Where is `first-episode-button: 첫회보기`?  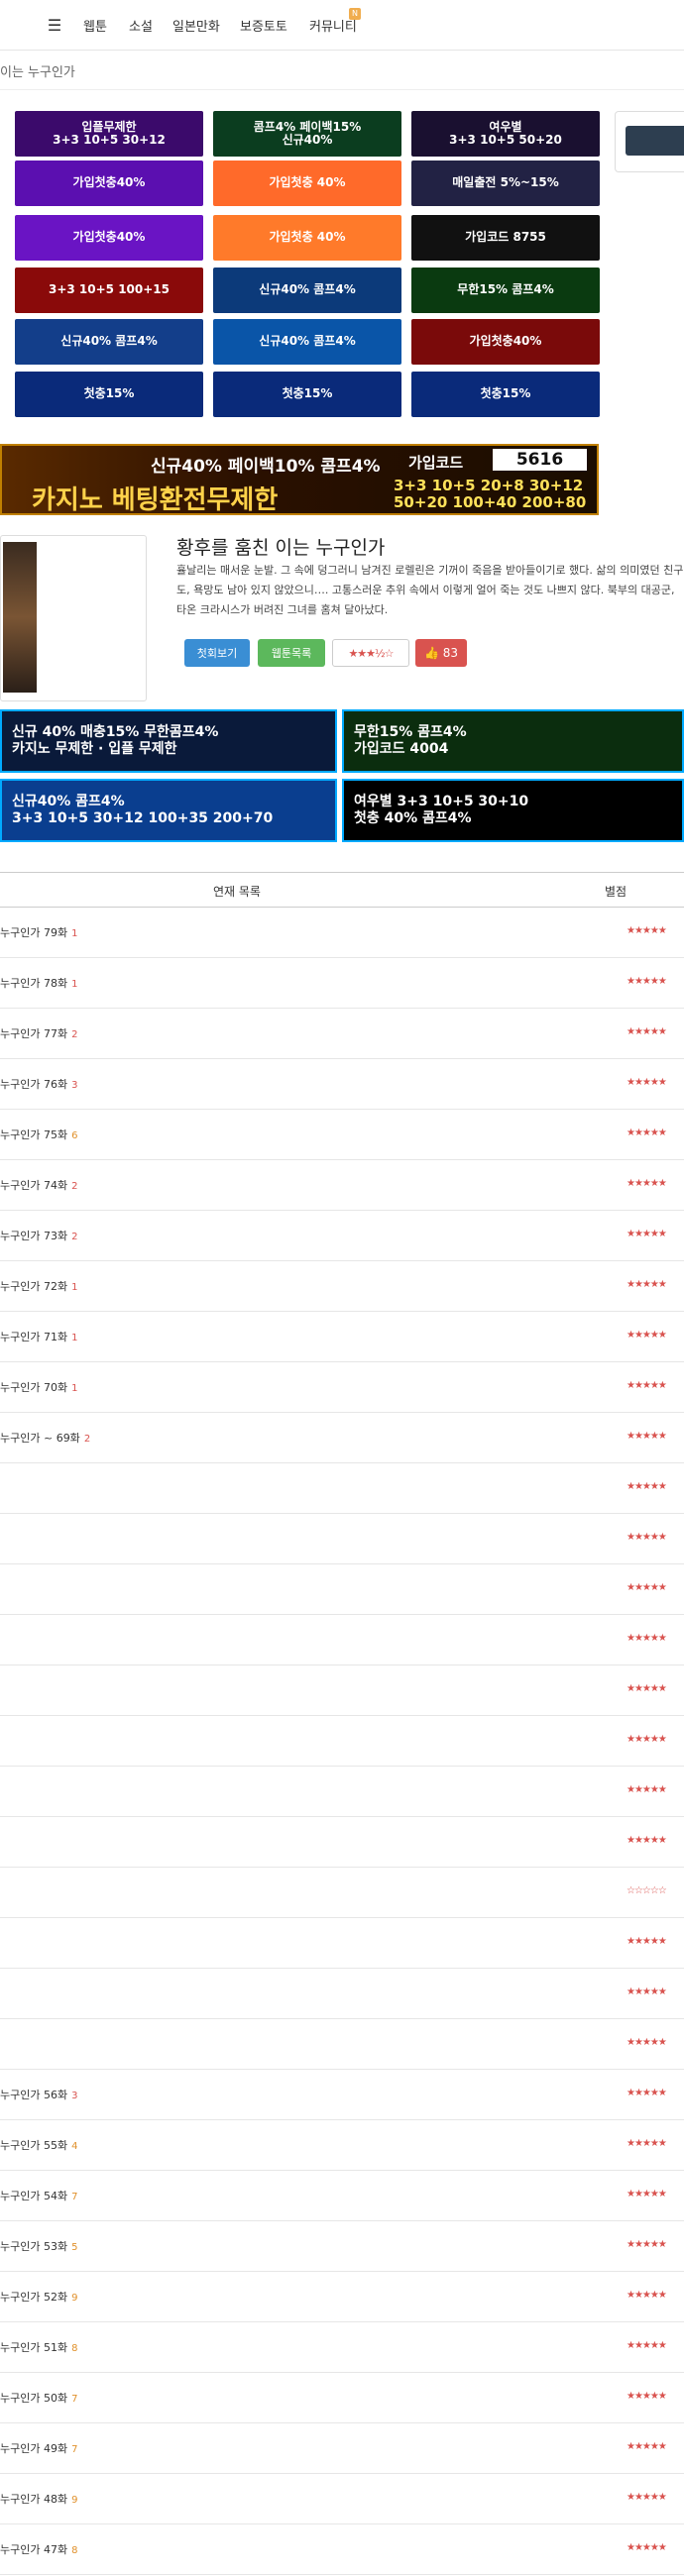 first-episode-button: 첫회보기 is located at coordinates (217, 653).